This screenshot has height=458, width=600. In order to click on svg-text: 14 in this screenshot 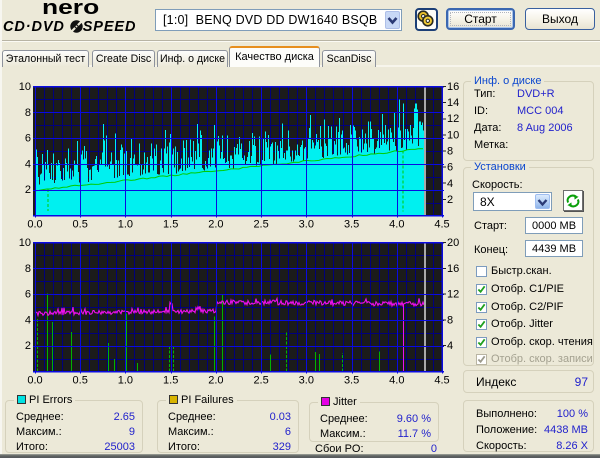, I will do `click(453, 103)`.